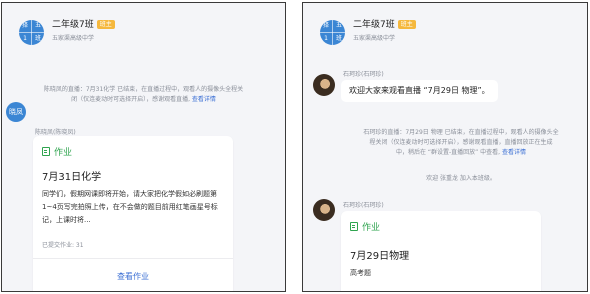 This screenshot has height=294, width=590. Describe the element at coordinates (461, 132) in the screenshot. I see `system-notice-line: 石珂珍的直播：7月29日 物理 已结束，在直播过程中，观看人的摄像头全` at that location.